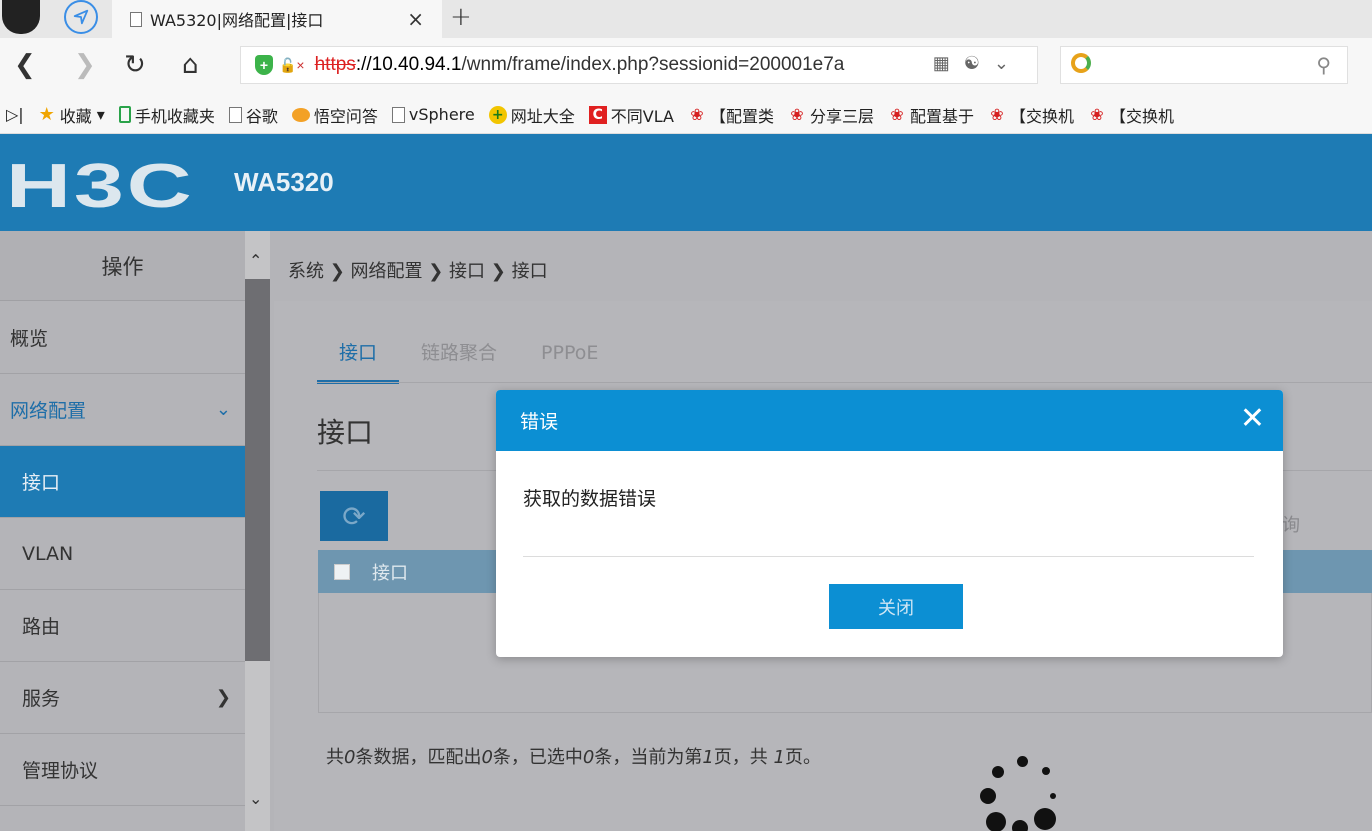  What do you see at coordinates (896, 606) in the screenshot?
I see `close-button: 关闭` at bounding box center [896, 606].